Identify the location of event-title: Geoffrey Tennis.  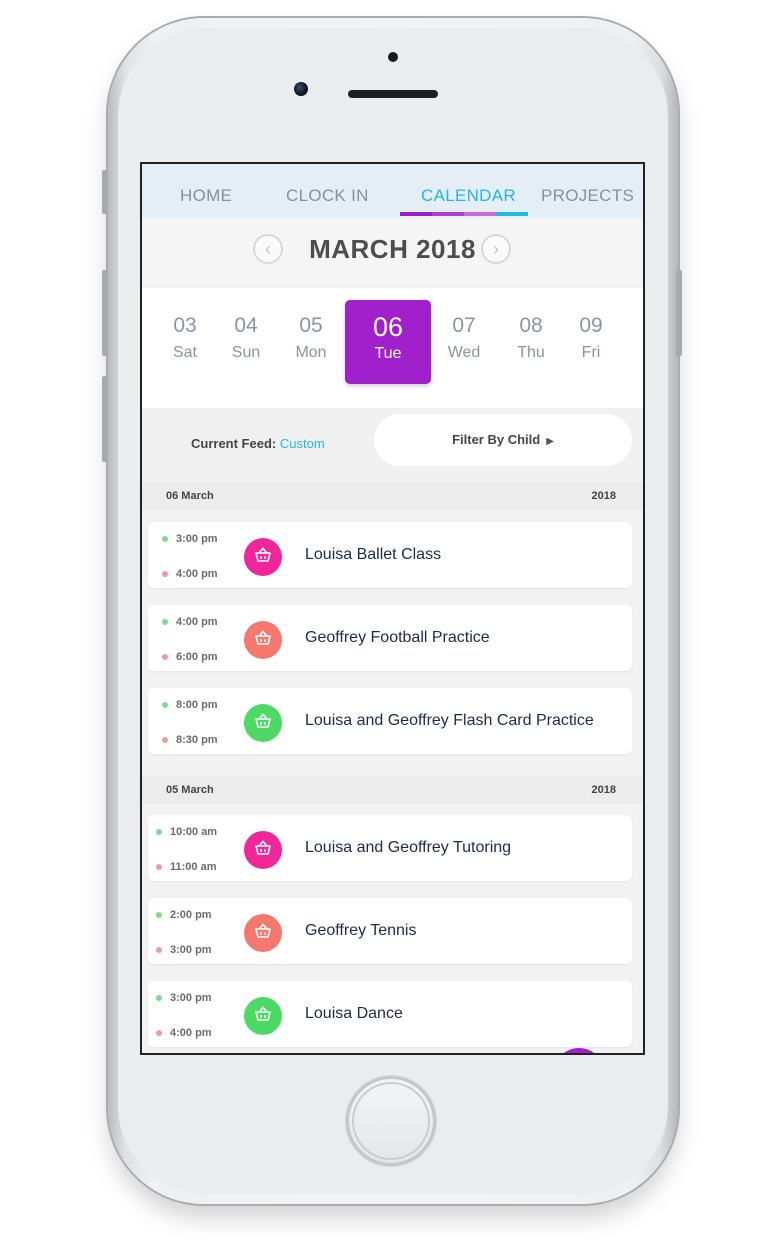
(361, 930).